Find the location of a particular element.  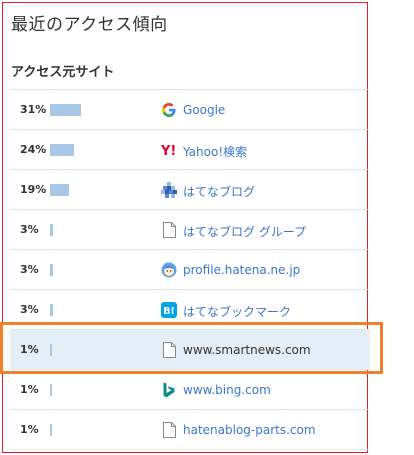

table-row: 19% はてなブログ is located at coordinates (190, 190).